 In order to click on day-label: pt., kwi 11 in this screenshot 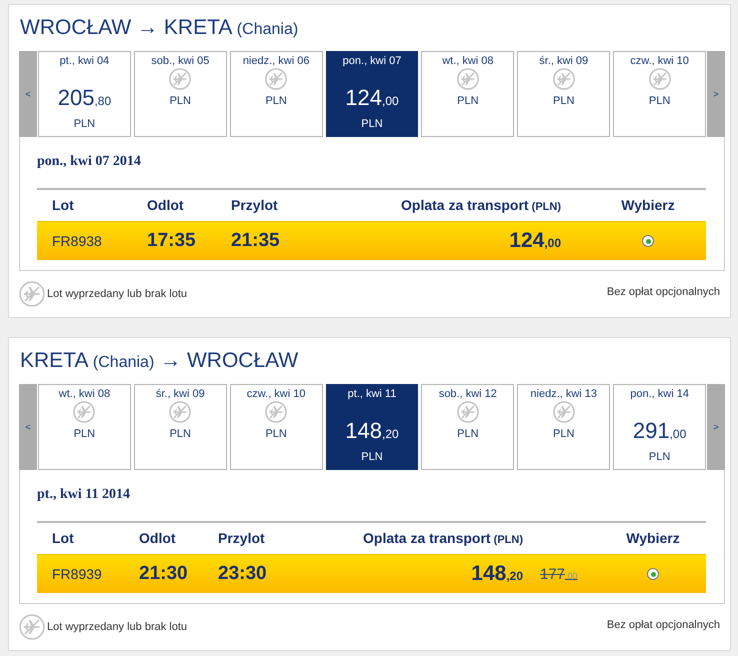, I will do `click(372, 394)`.